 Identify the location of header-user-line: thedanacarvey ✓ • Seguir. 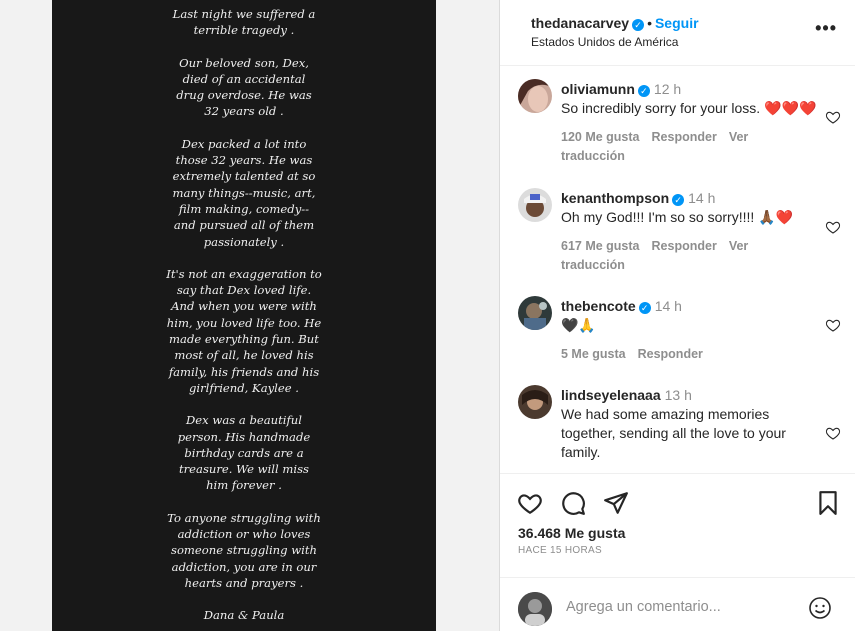
(615, 23).